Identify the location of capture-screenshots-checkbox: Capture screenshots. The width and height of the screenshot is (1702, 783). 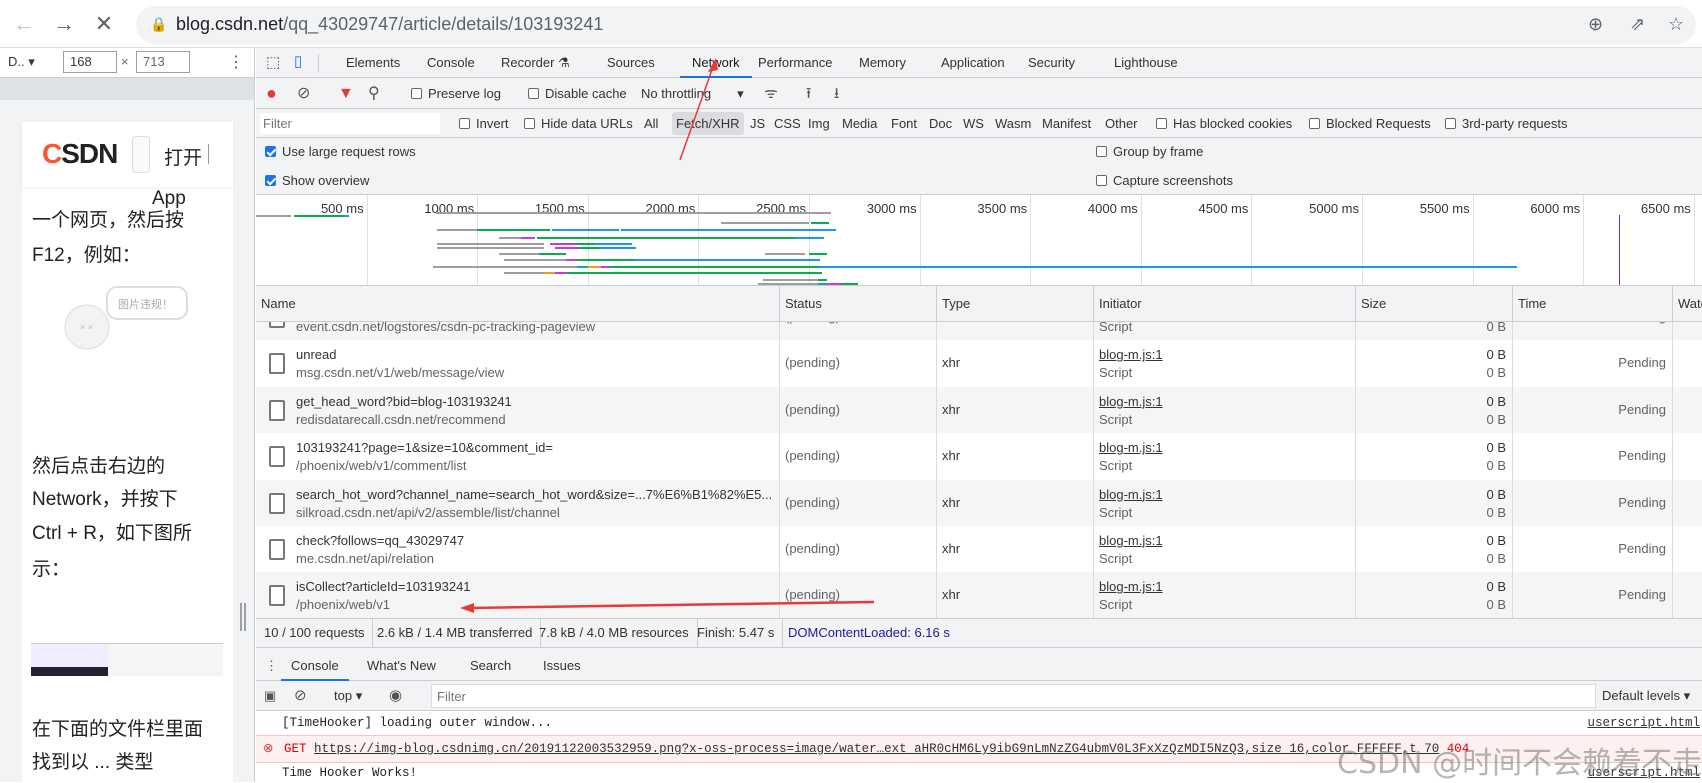
(1164, 180).